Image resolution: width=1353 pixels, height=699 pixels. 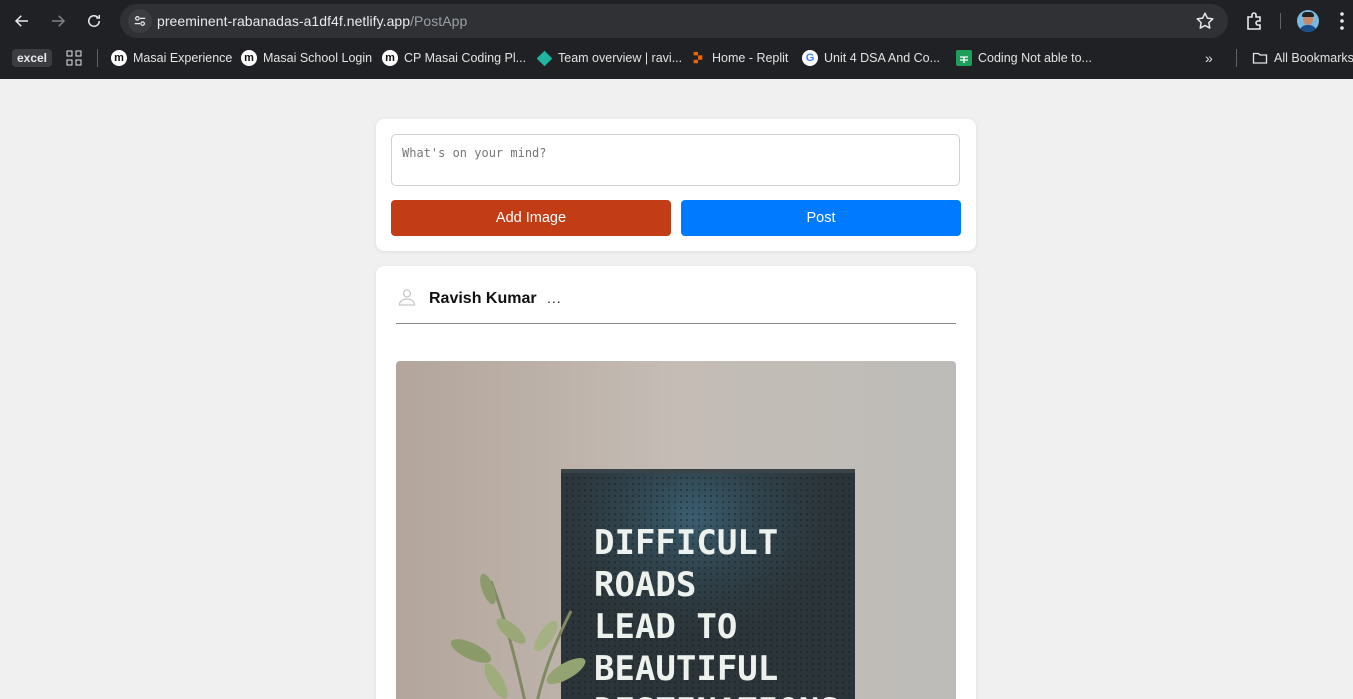 What do you see at coordinates (810, 58) in the screenshot?
I see `google-icon: G` at bounding box center [810, 58].